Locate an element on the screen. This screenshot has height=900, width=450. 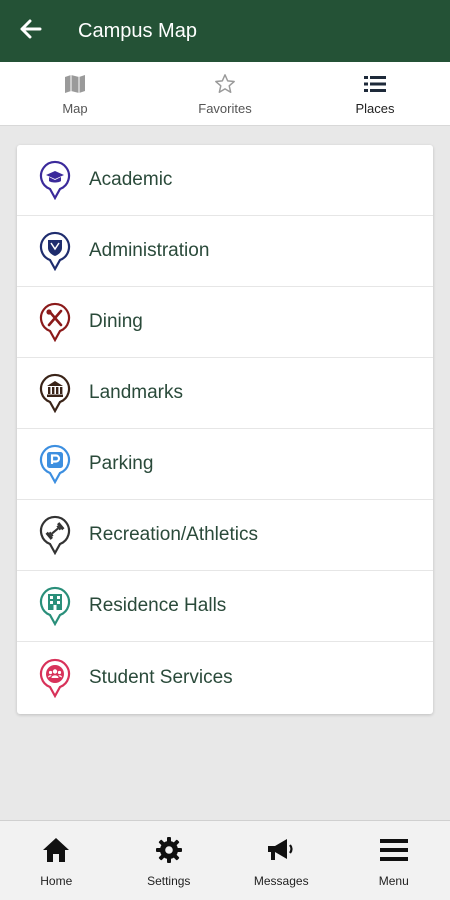
nav-settings: Settings is located at coordinates (169, 860).